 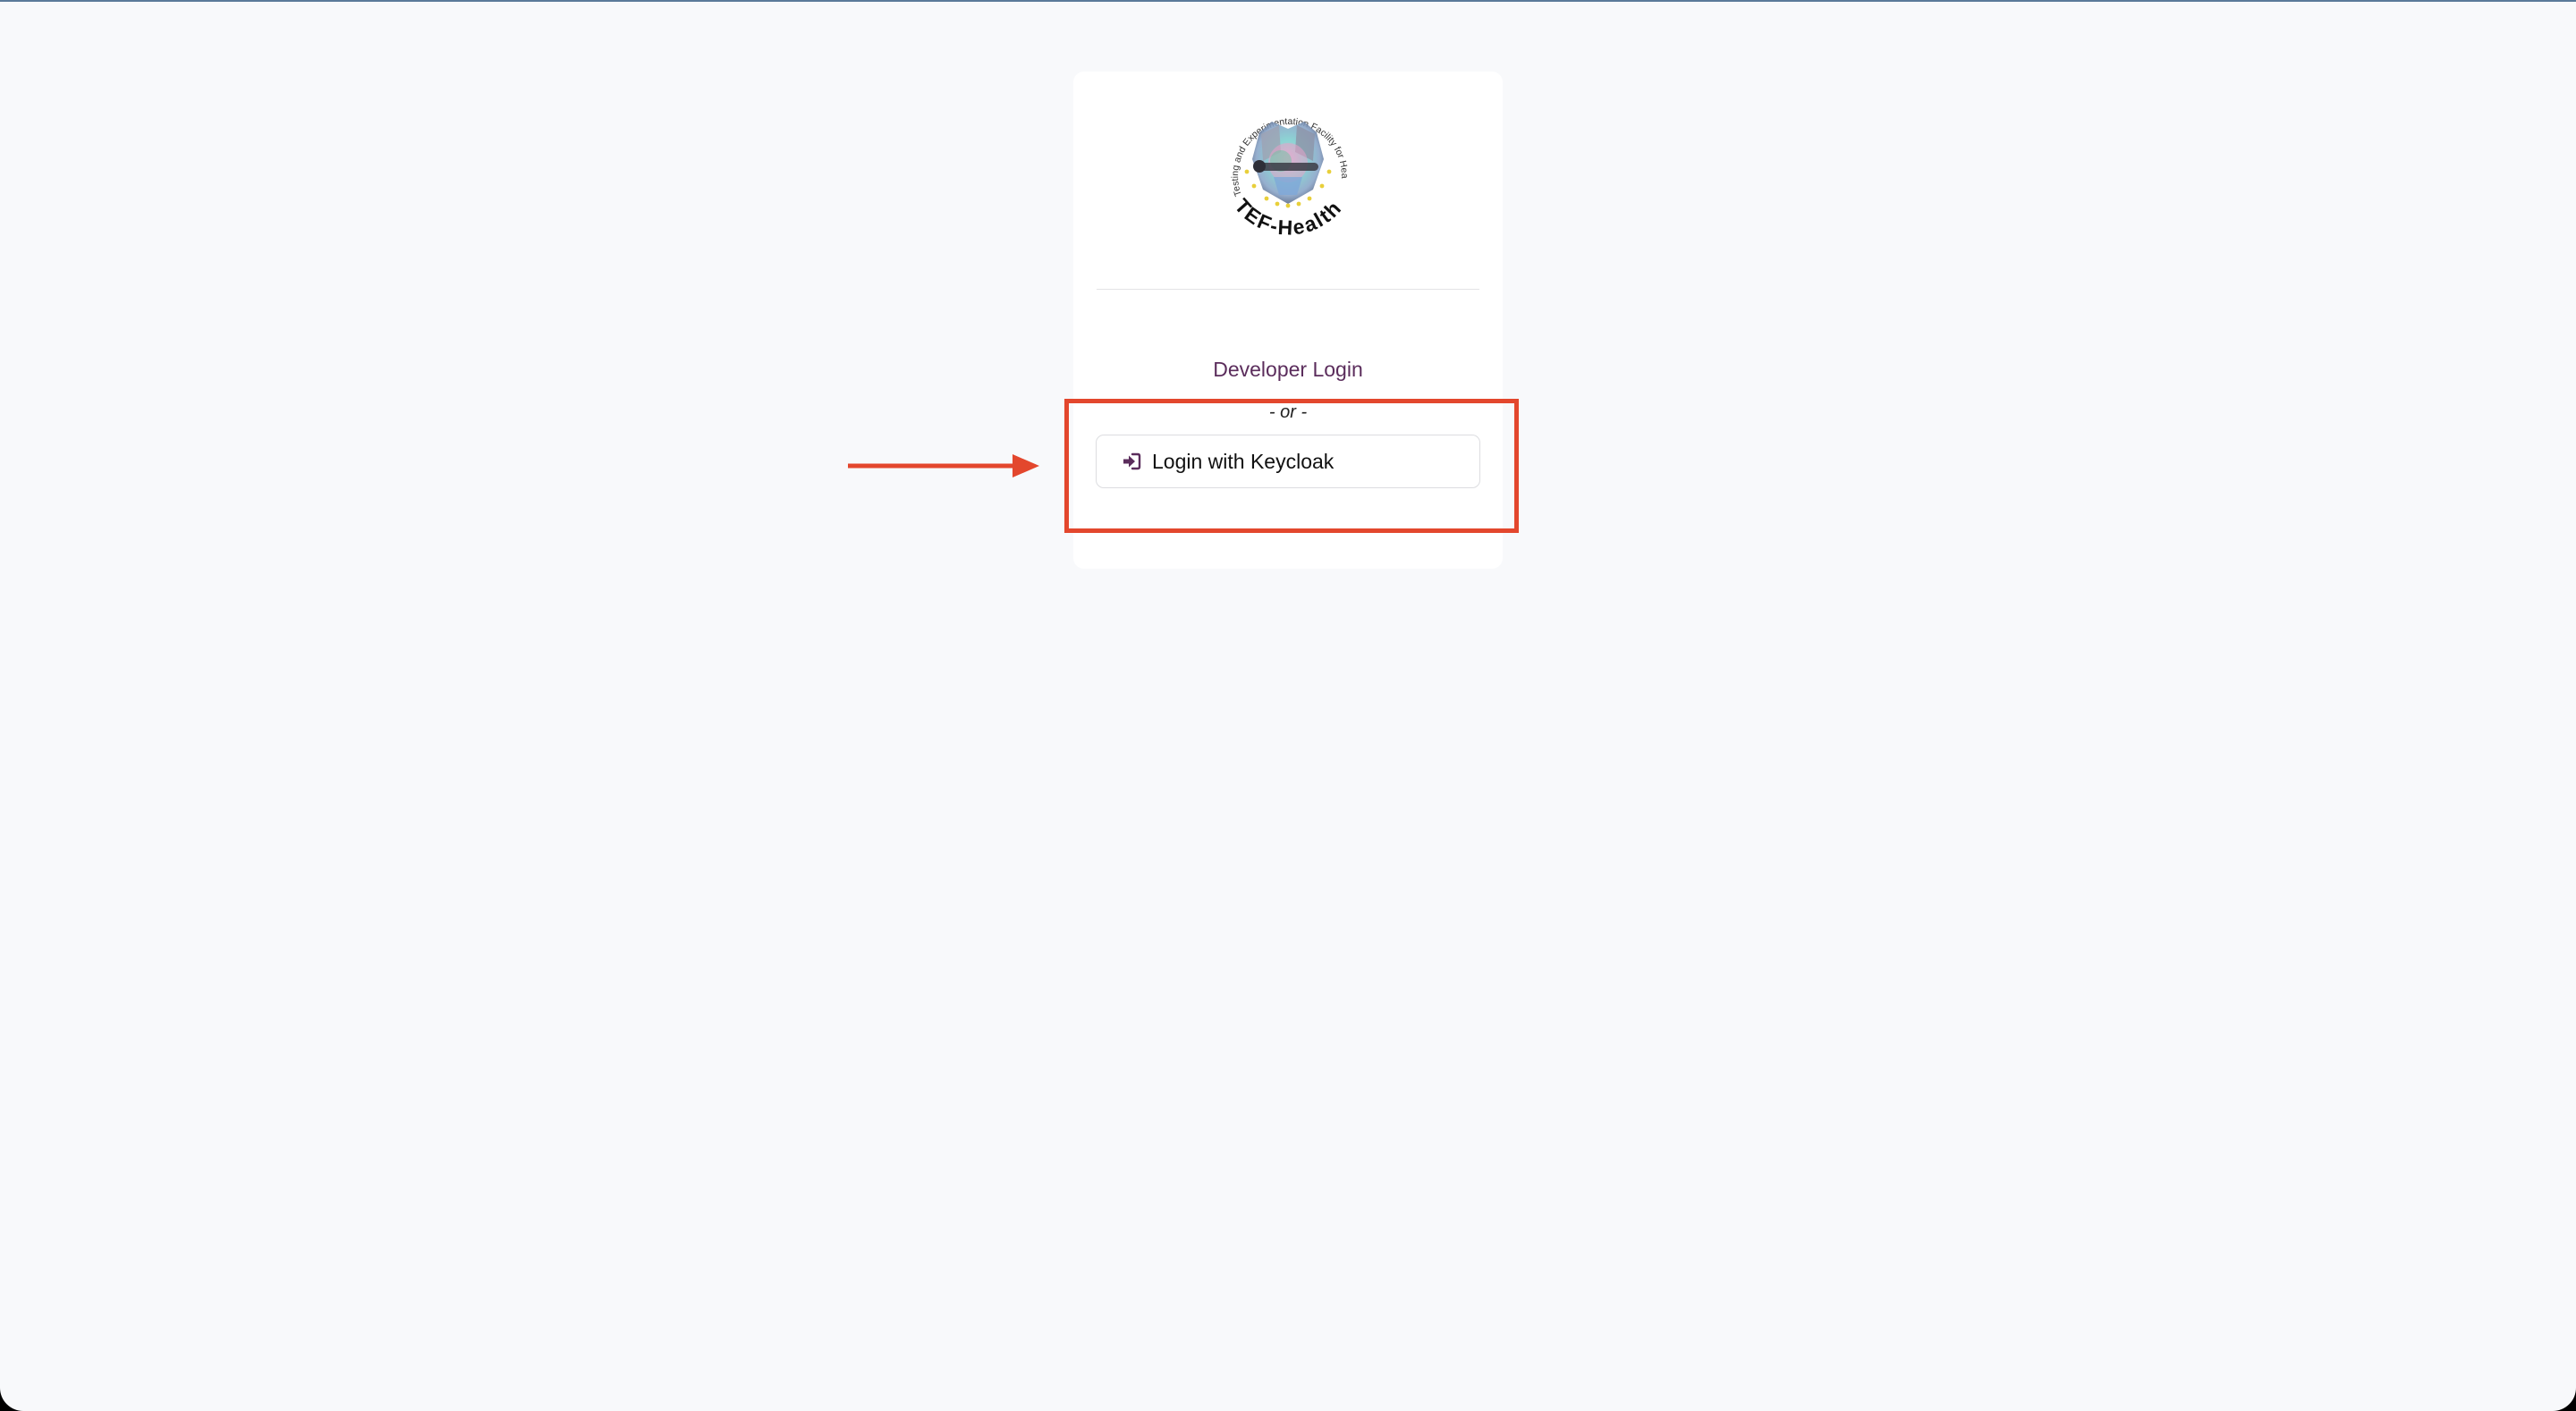 I want to click on logo-divider, so click(x=1288, y=289).